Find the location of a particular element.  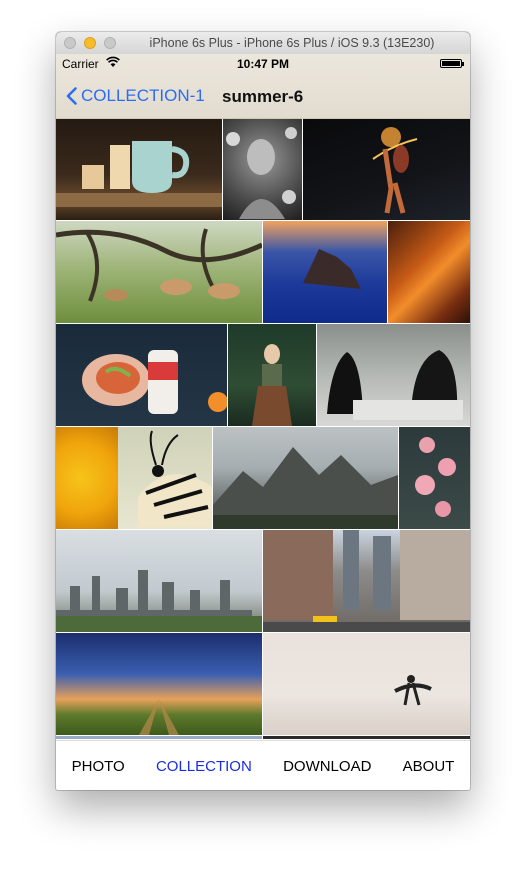

tab-about: ABOUT is located at coordinates (429, 766).